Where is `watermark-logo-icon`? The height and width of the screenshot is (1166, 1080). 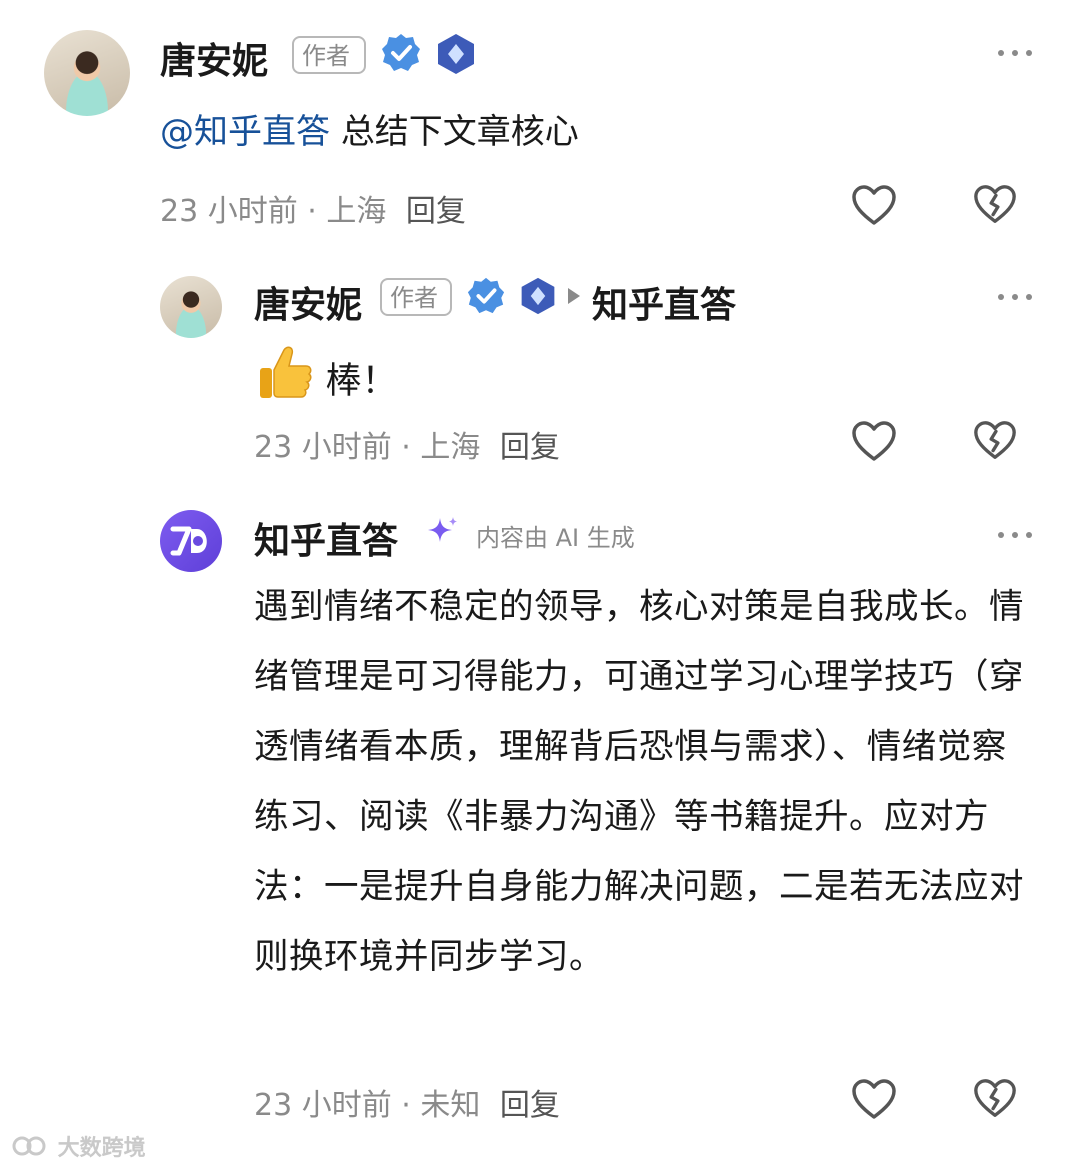
watermark-logo-icon is located at coordinates (29, 1146).